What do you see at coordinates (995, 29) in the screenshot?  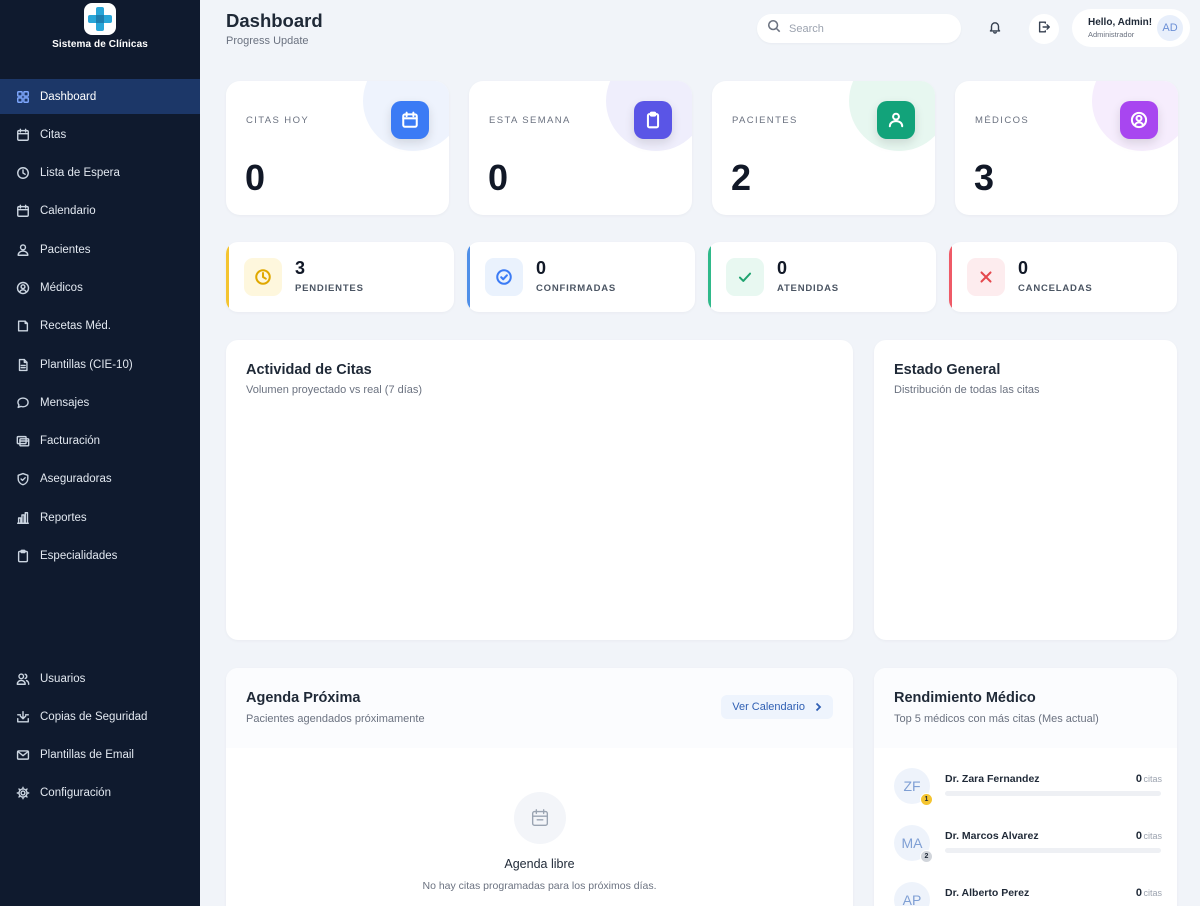 I see `notifications-button` at bounding box center [995, 29].